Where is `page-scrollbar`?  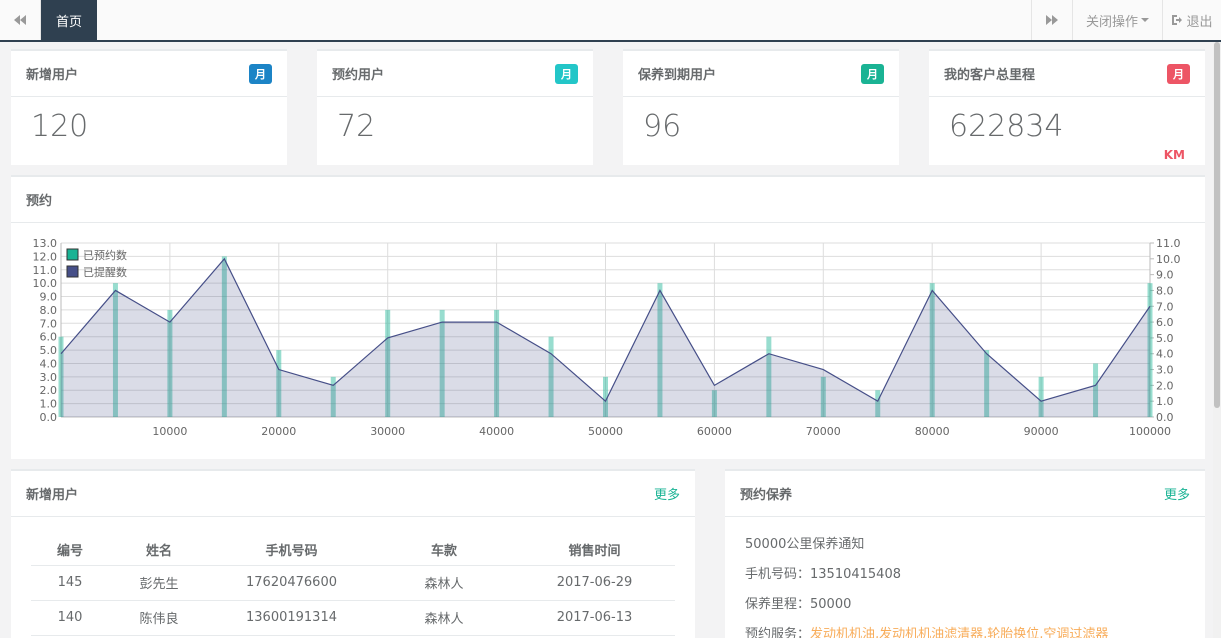
page-scrollbar is located at coordinates (1217, 340).